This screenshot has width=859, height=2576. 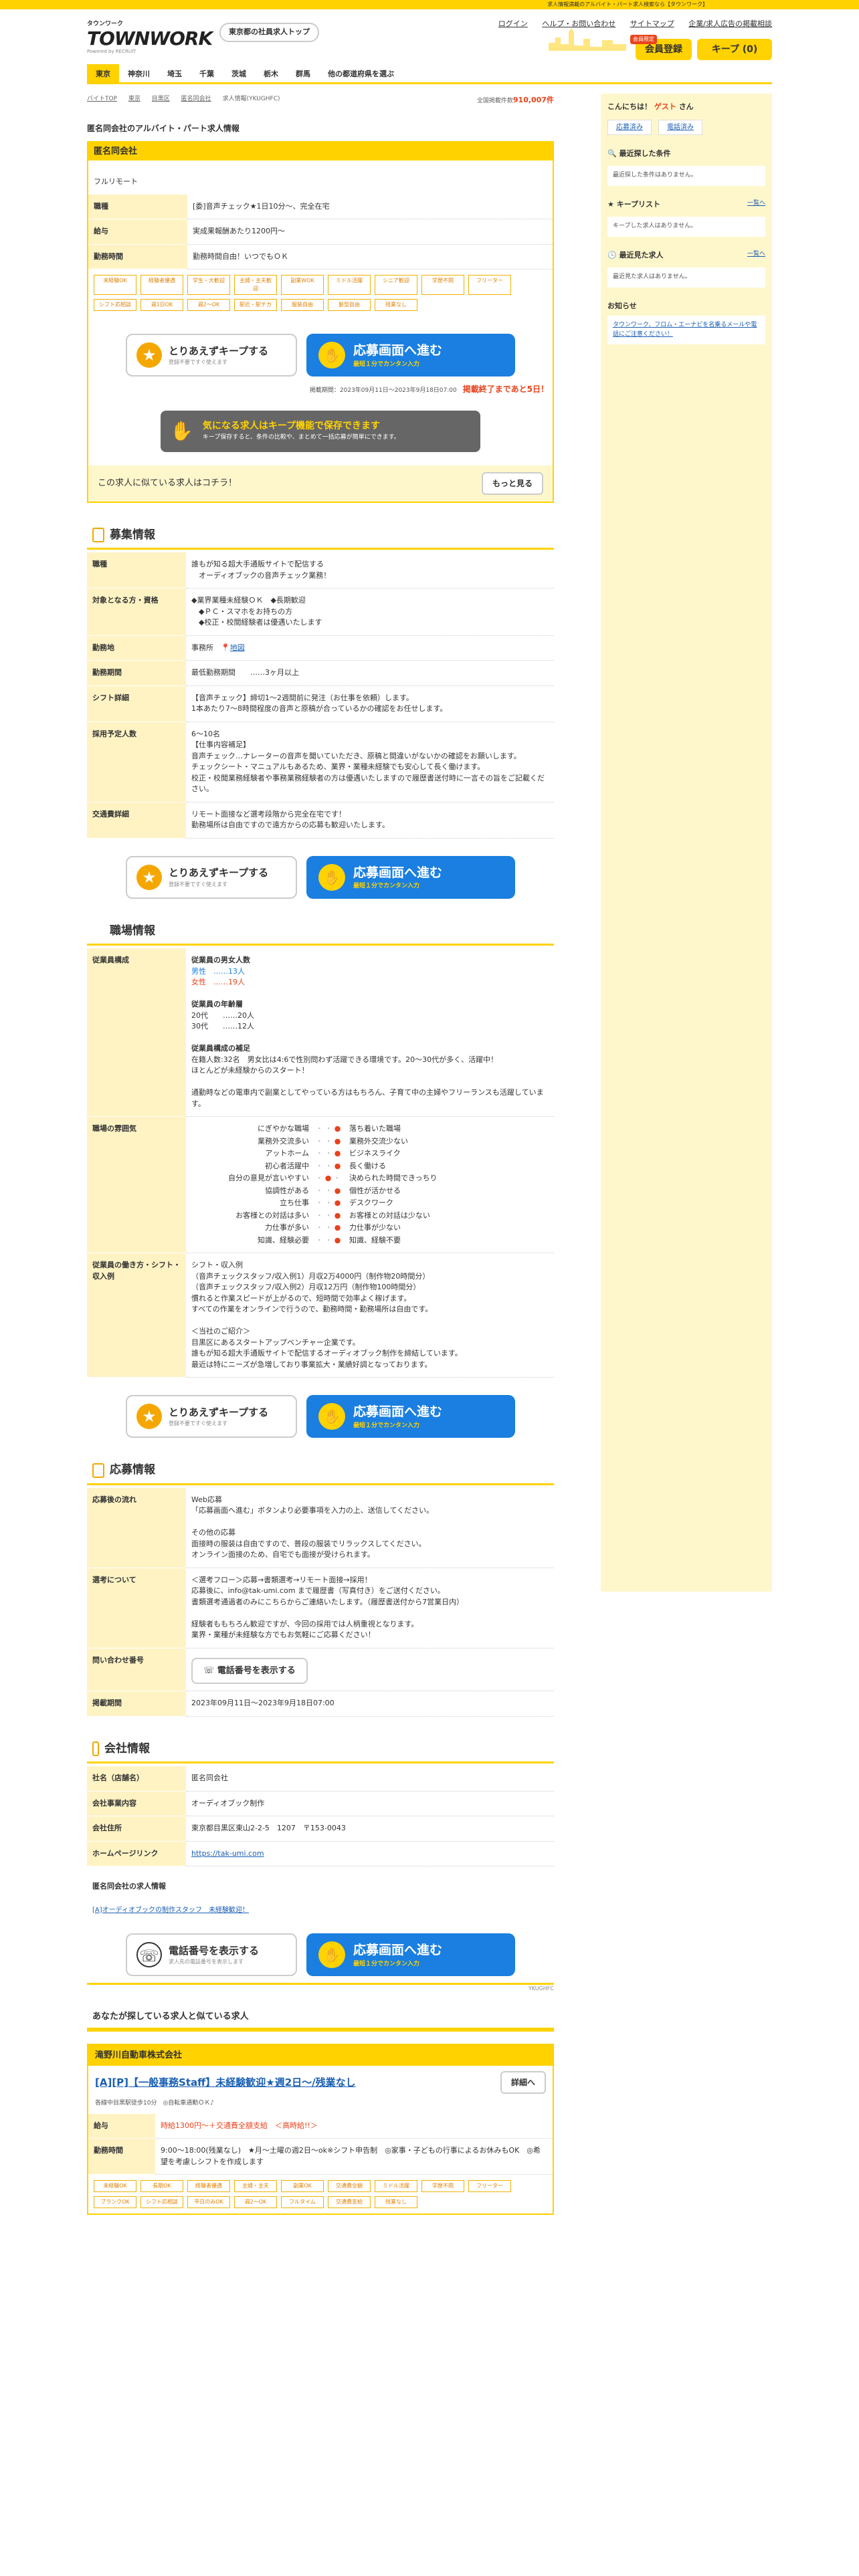 What do you see at coordinates (523, 2082) in the screenshot?
I see `detail-button: 詳細へ` at bounding box center [523, 2082].